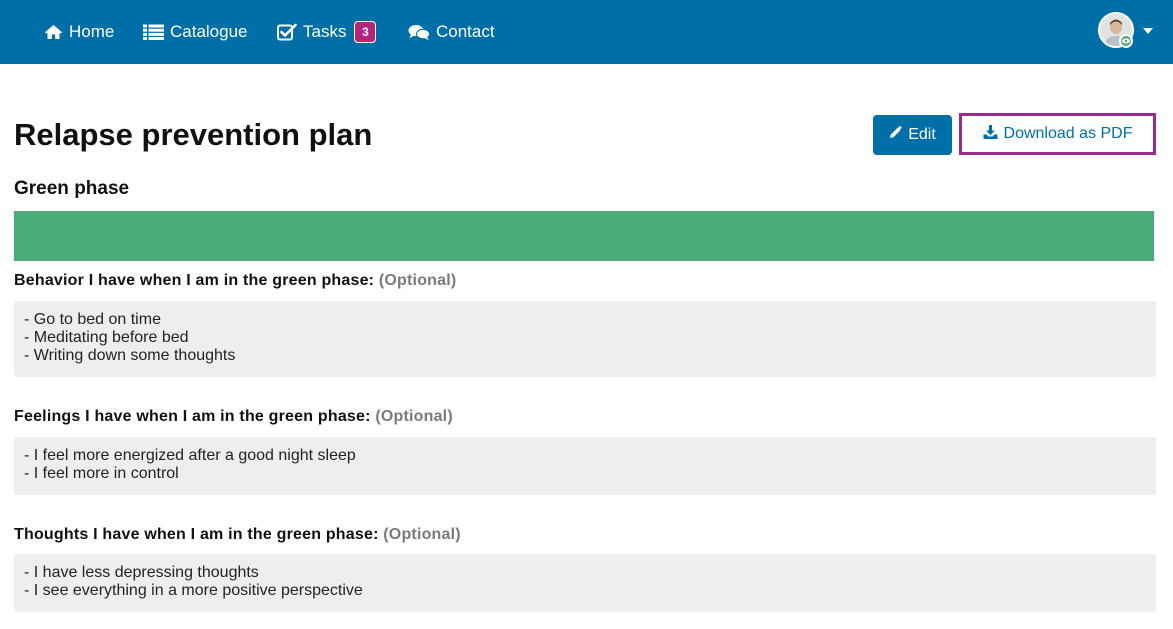 Image resolution: width=1173 pixels, height=629 pixels. Describe the element at coordinates (92, 31) in the screenshot. I see `nav-home-label: Home` at that location.